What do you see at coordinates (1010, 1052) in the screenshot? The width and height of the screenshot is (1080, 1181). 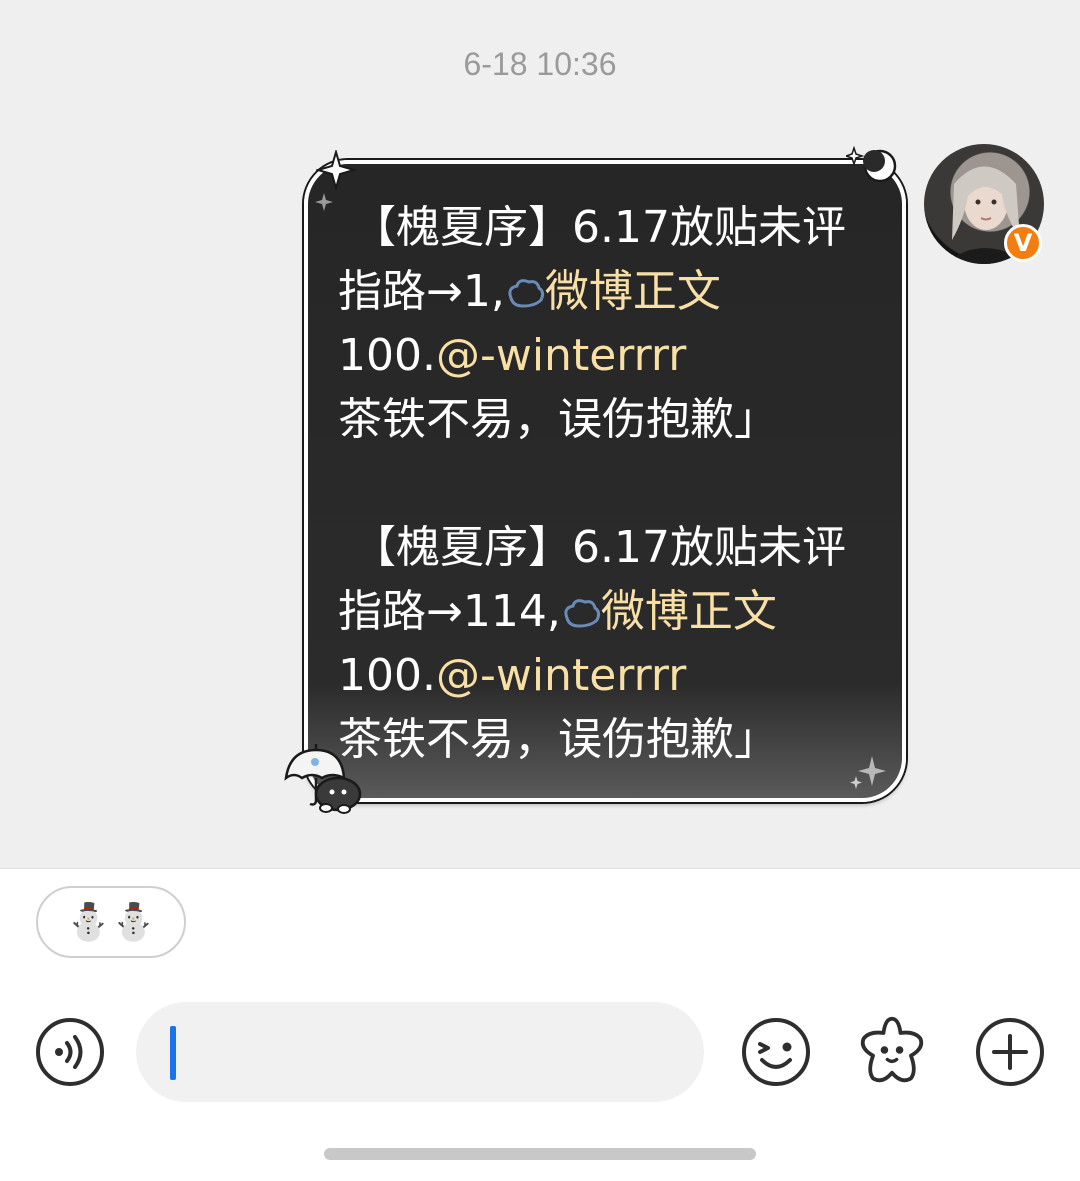 I see `add-icon` at bounding box center [1010, 1052].